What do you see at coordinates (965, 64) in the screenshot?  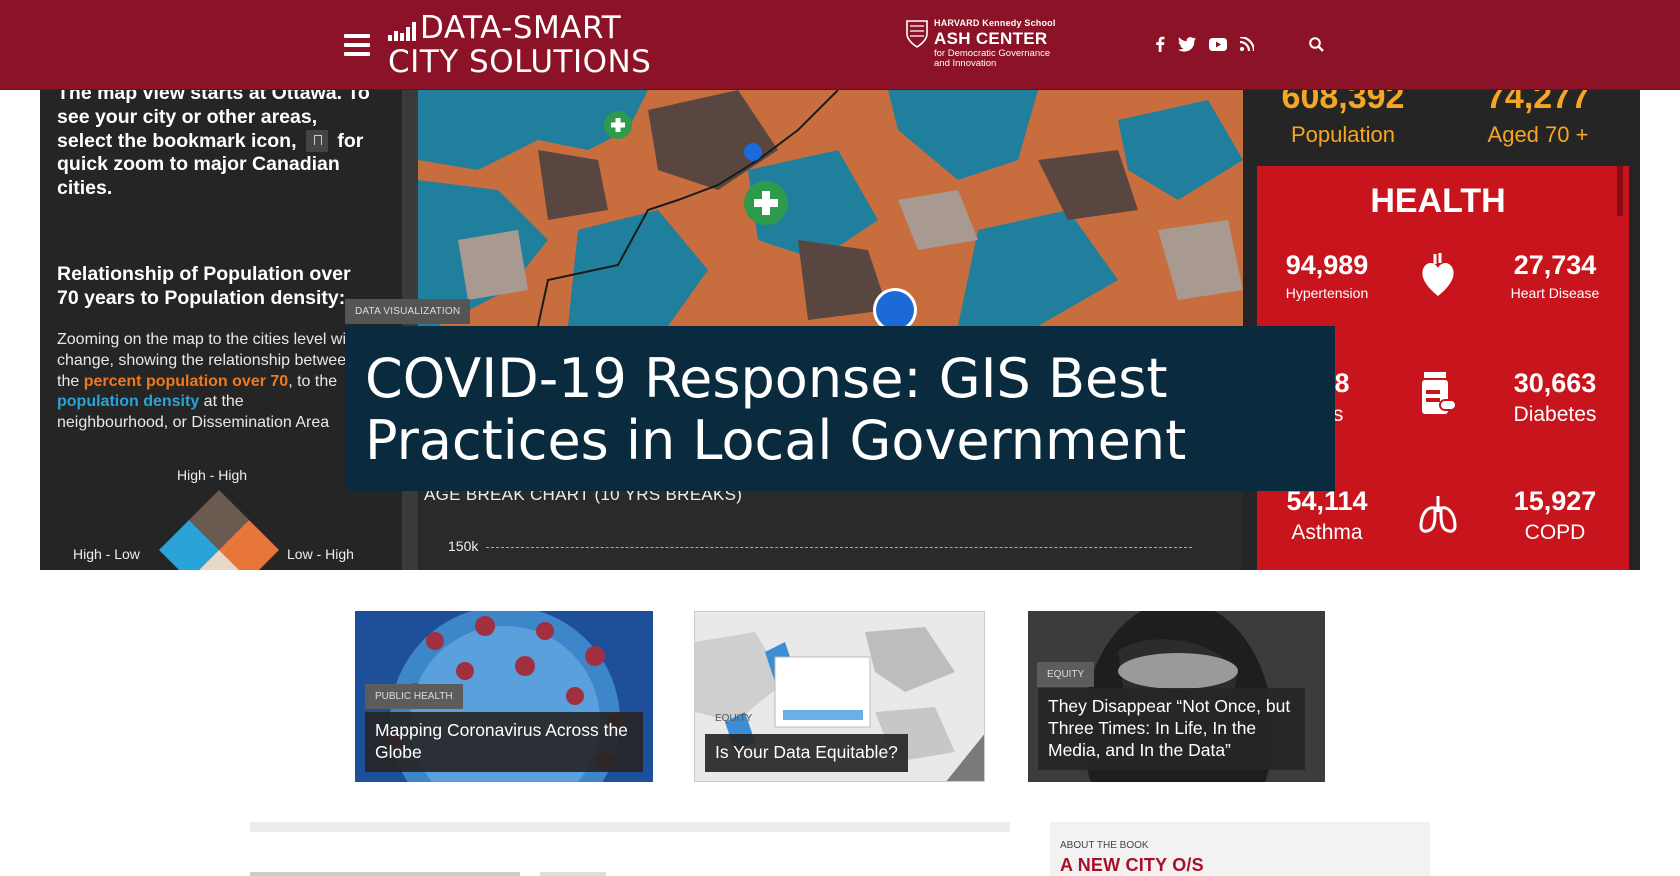 I see `ash-line4: and Innovation` at bounding box center [965, 64].